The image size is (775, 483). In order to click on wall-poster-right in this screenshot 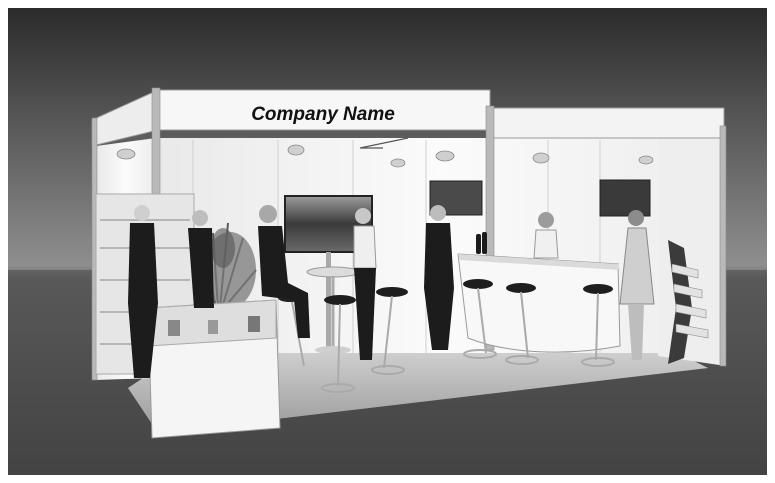, I will do `click(625, 198)`.